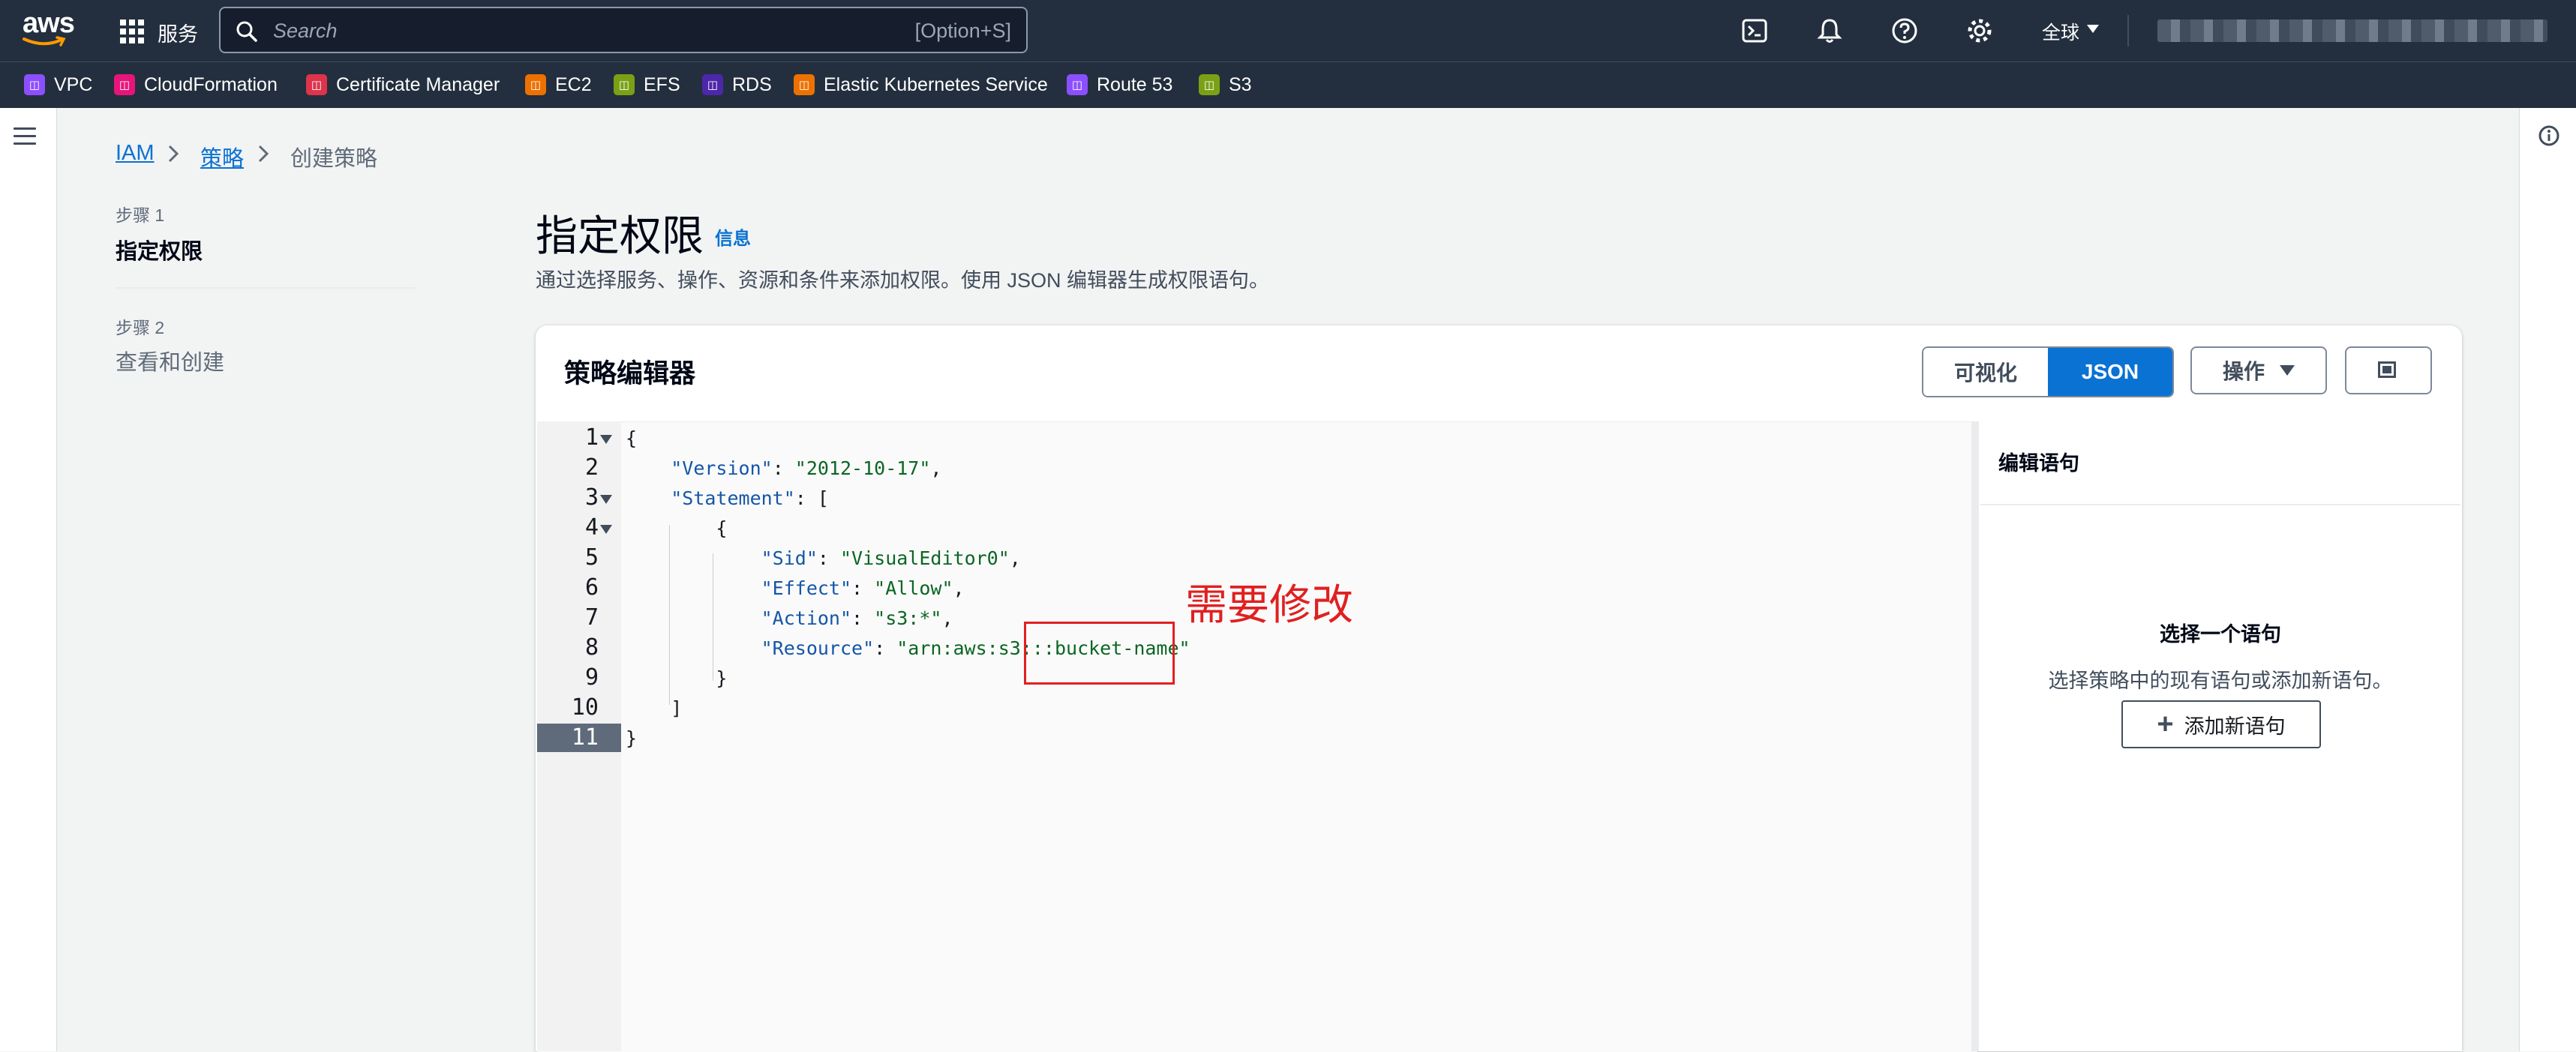 This screenshot has height=1052, width=2576. What do you see at coordinates (632, 738) in the screenshot?
I see `code-line-11: }` at bounding box center [632, 738].